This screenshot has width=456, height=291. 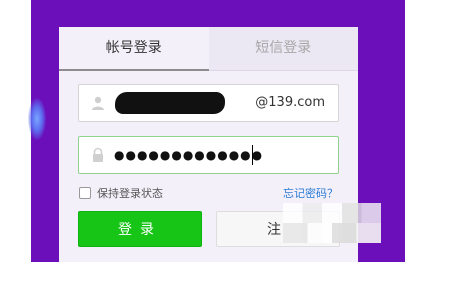 What do you see at coordinates (134, 49) in the screenshot?
I see `tab-account-login: 帐号登录` at bounding box center [134, 49].